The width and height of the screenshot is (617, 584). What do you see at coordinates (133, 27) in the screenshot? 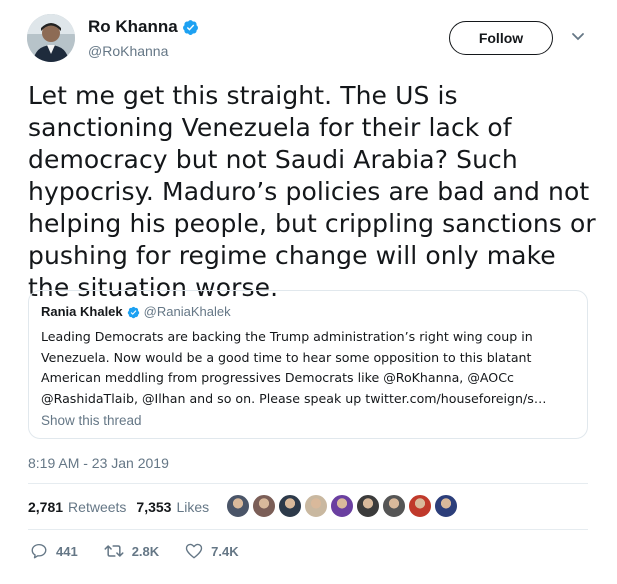
I see `author-display-name: Ro Khanna` at bounding box center [133, 27].